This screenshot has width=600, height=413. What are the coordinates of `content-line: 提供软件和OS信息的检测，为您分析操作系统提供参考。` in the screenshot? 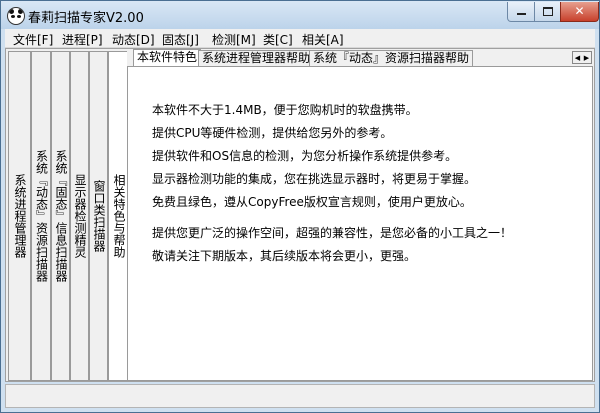 It's located at (305, 156).